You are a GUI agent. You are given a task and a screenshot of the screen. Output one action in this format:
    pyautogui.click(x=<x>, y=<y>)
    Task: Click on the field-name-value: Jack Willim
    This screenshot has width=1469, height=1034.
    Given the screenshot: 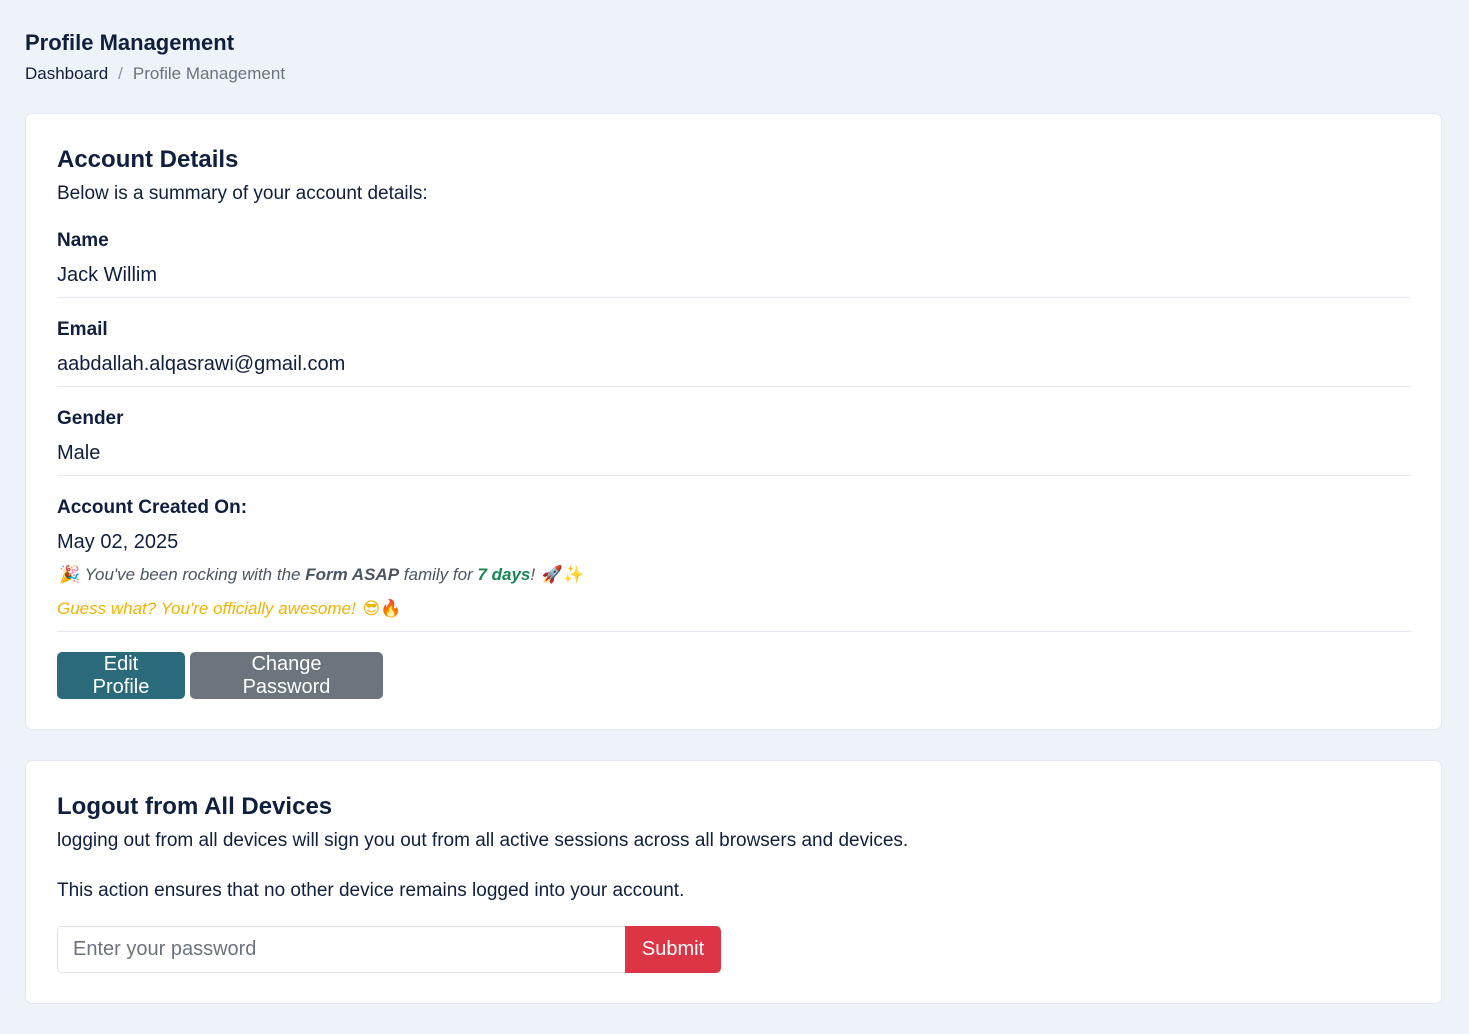 What is the action you would take?
    pyautogui.click(x=107, y=275)
    